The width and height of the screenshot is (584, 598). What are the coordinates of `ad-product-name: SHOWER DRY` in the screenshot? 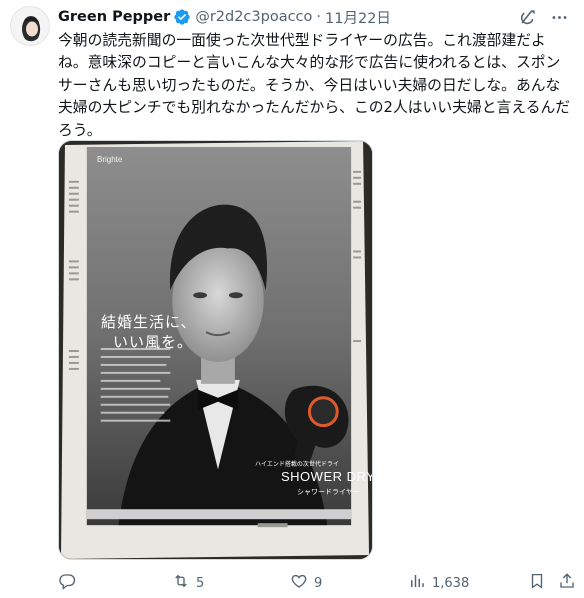 It's located at (327, 476).